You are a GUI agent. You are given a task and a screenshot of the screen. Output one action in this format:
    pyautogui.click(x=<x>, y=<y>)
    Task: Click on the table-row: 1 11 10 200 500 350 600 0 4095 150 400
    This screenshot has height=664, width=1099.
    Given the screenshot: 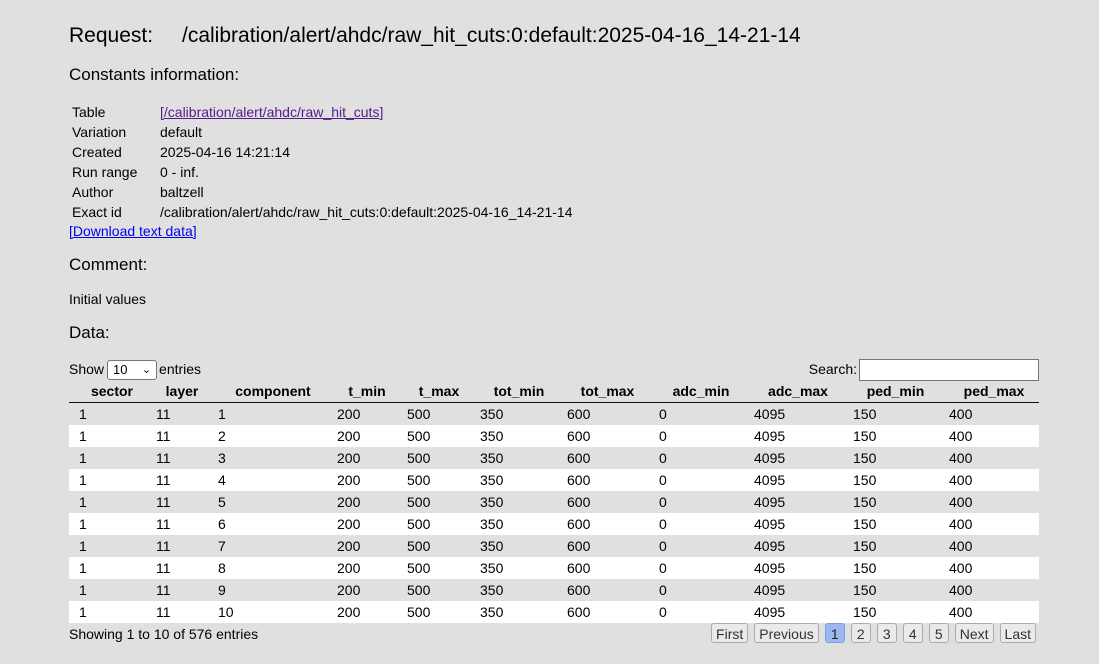 What is the action you would take?
    pyautogui.click(x=554, y=612)
    